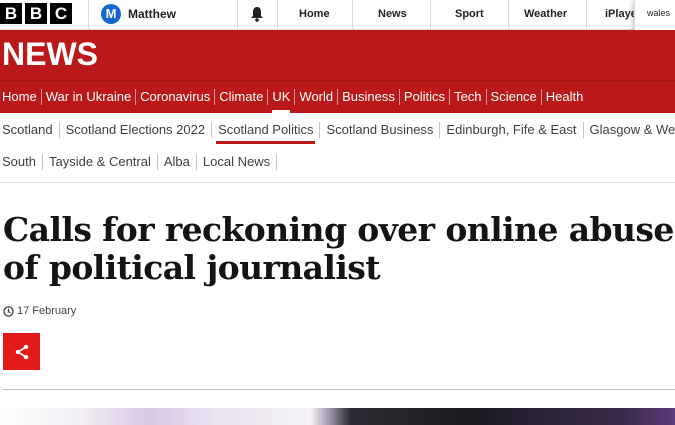 Image resolution: width=675 pixels, height=425 pixels. I want to click on top-link-sport: Sport, so click(469, 15).